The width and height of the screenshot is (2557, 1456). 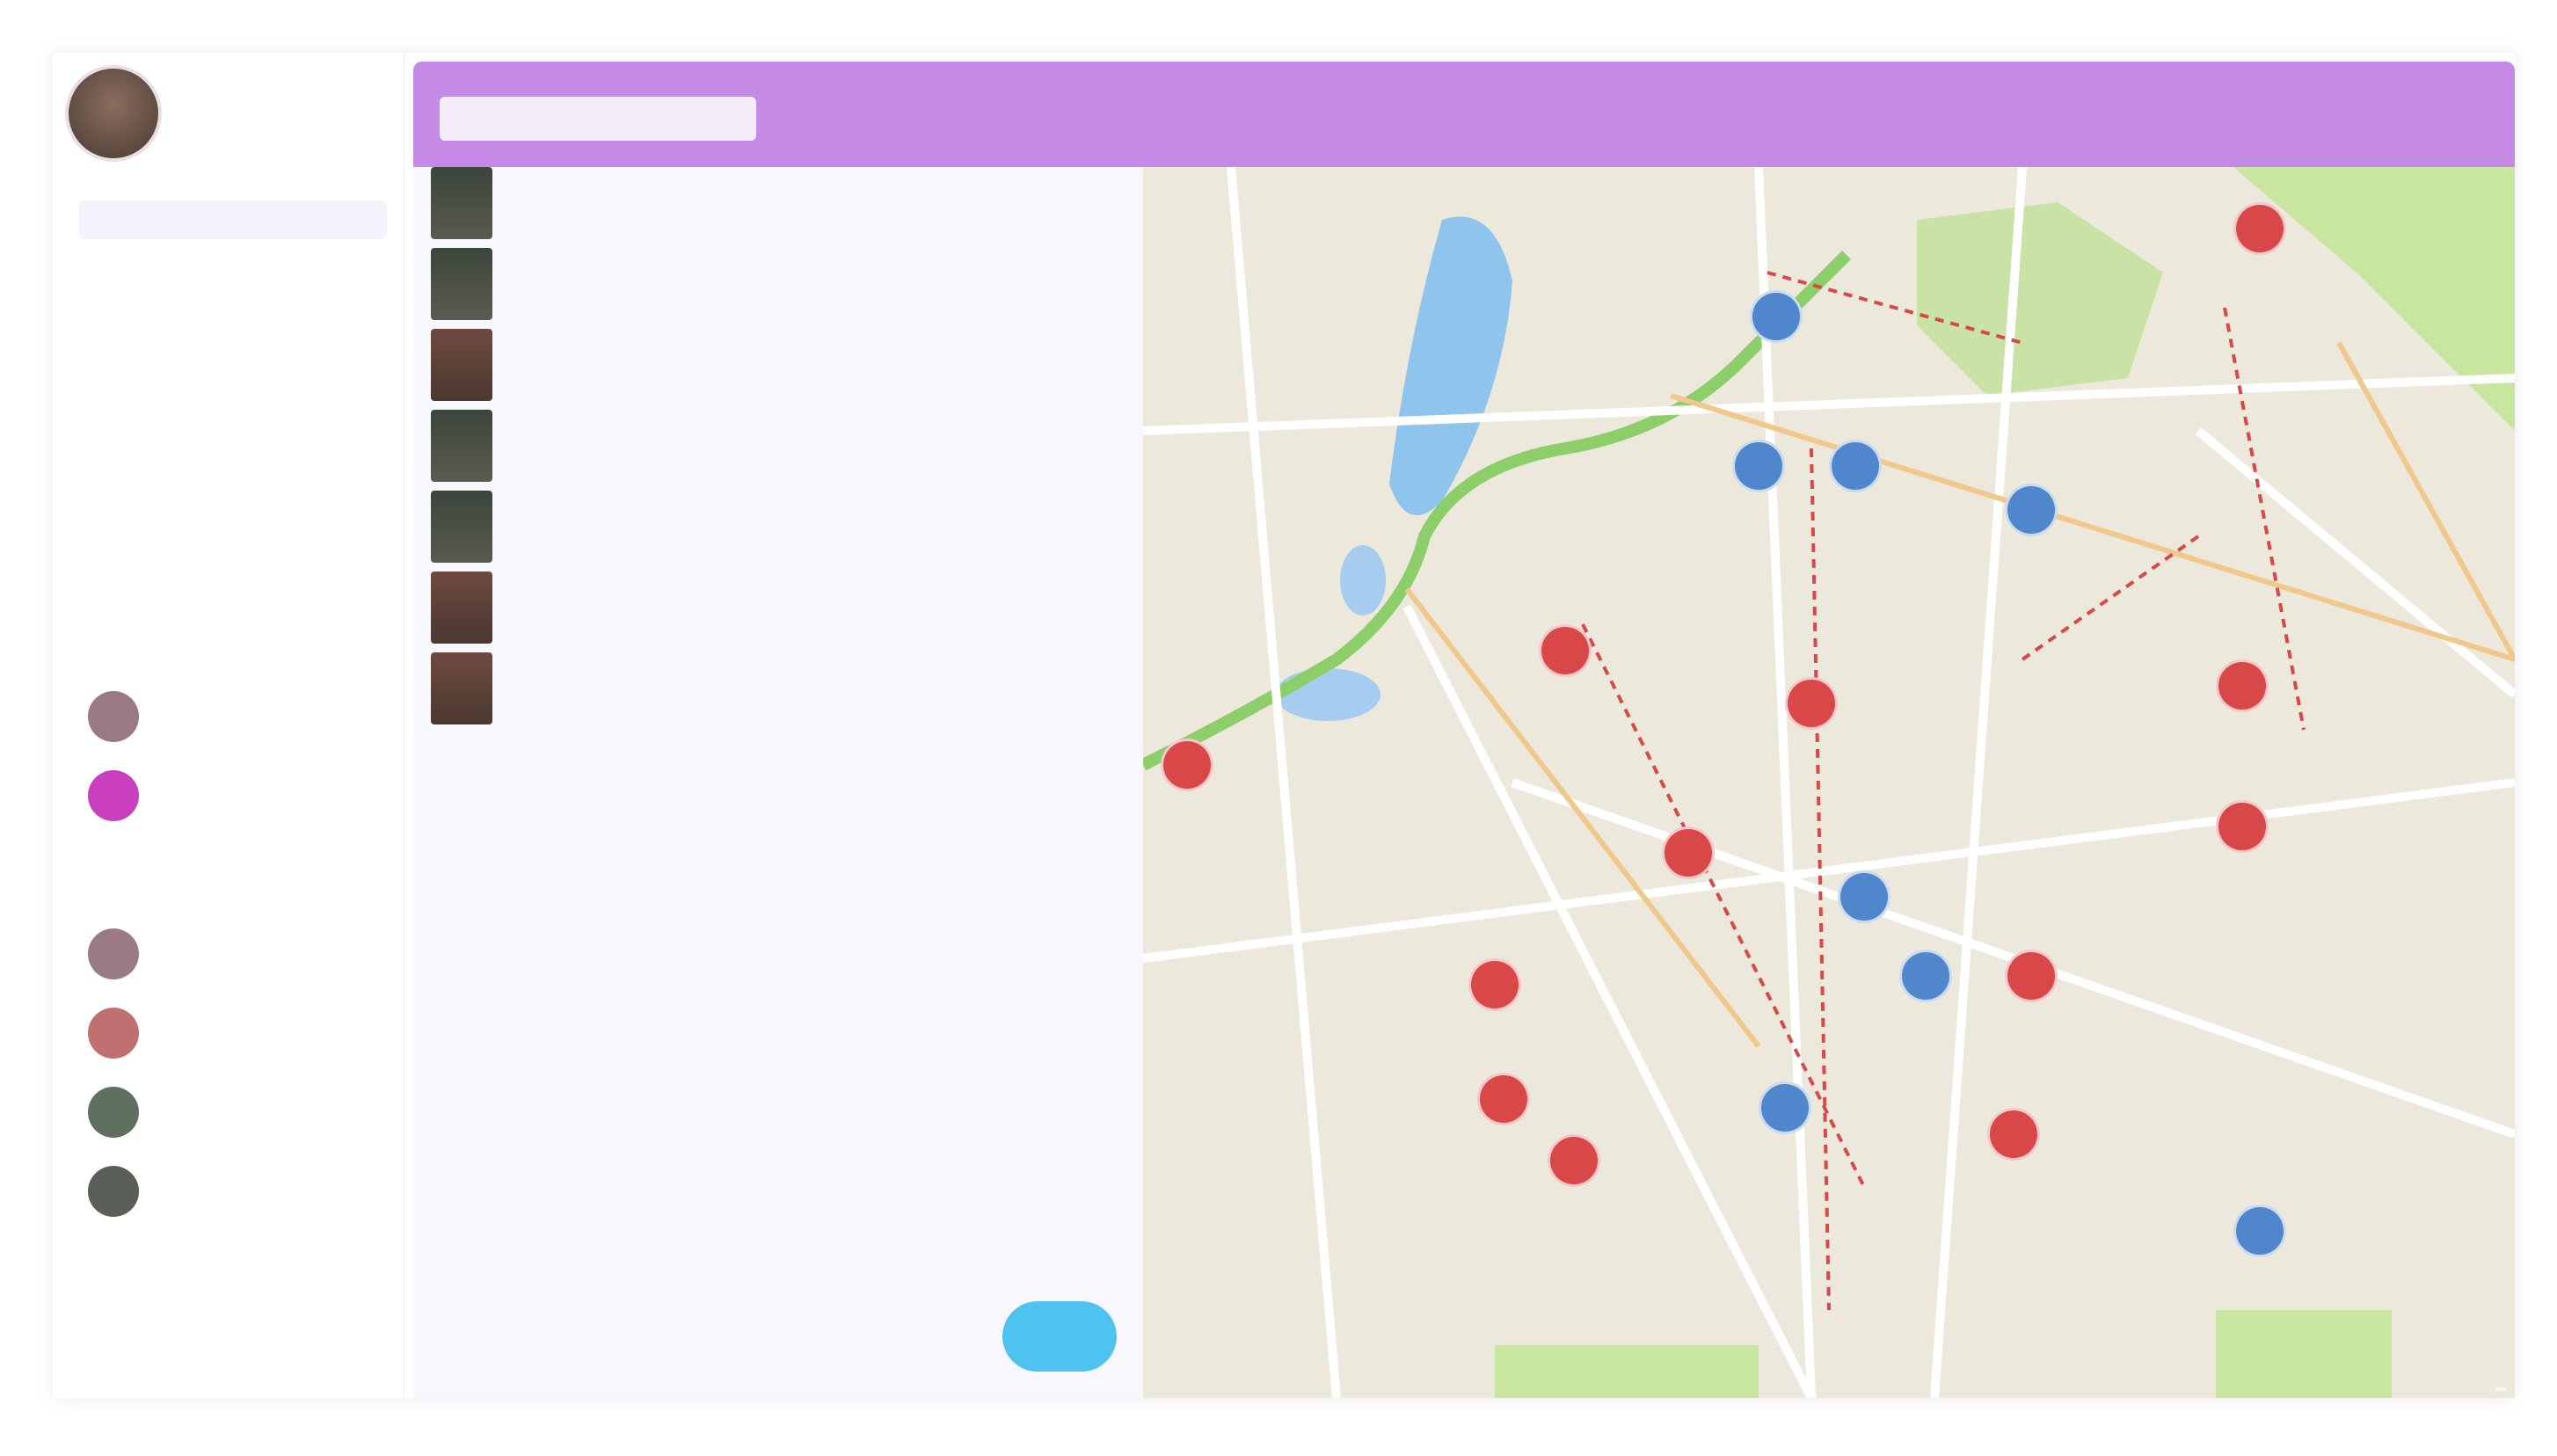 I want to click on profile, so click(x=121, y=113).